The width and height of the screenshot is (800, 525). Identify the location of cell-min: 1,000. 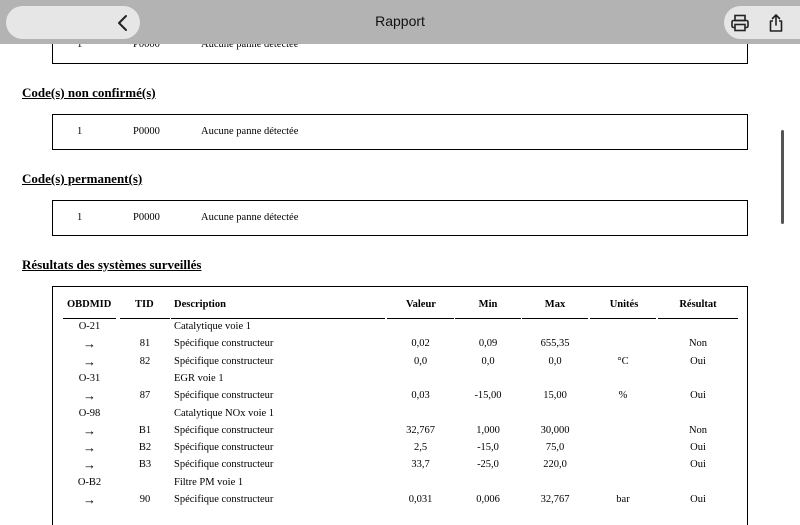
(488, 430).